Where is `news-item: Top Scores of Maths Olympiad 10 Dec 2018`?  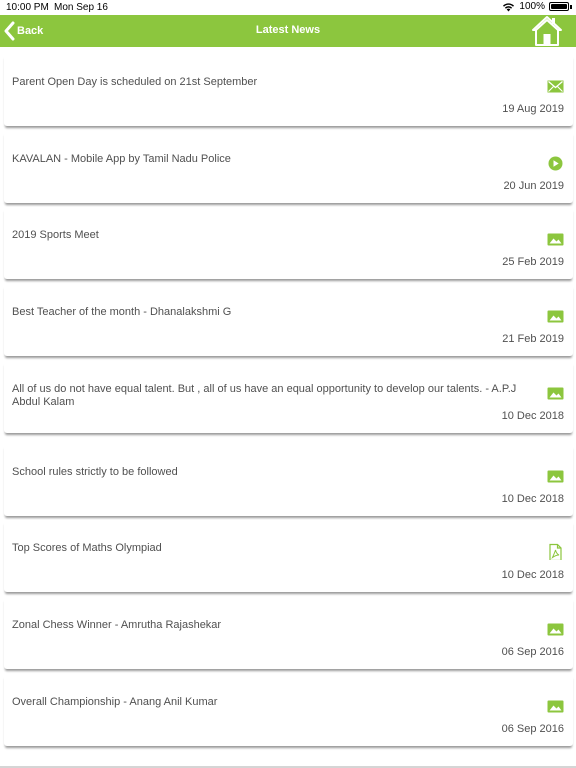 news-item: Top Scores of Maths Olympiad 10 Dec 2018 is located at coordinates (288, 556).